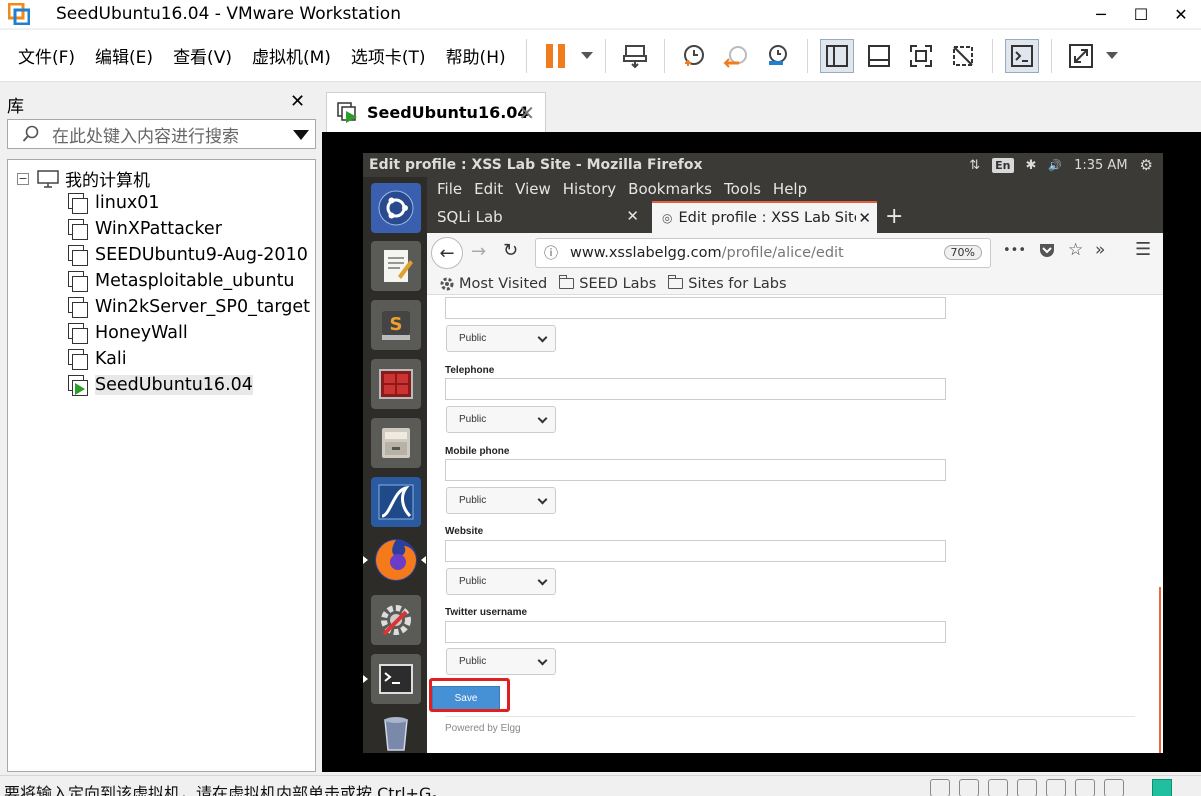  What do you see at coordinates (188, 359) in the screenshot?
I see `vm-item-kali: Kali` at bounding box center [188, 359].